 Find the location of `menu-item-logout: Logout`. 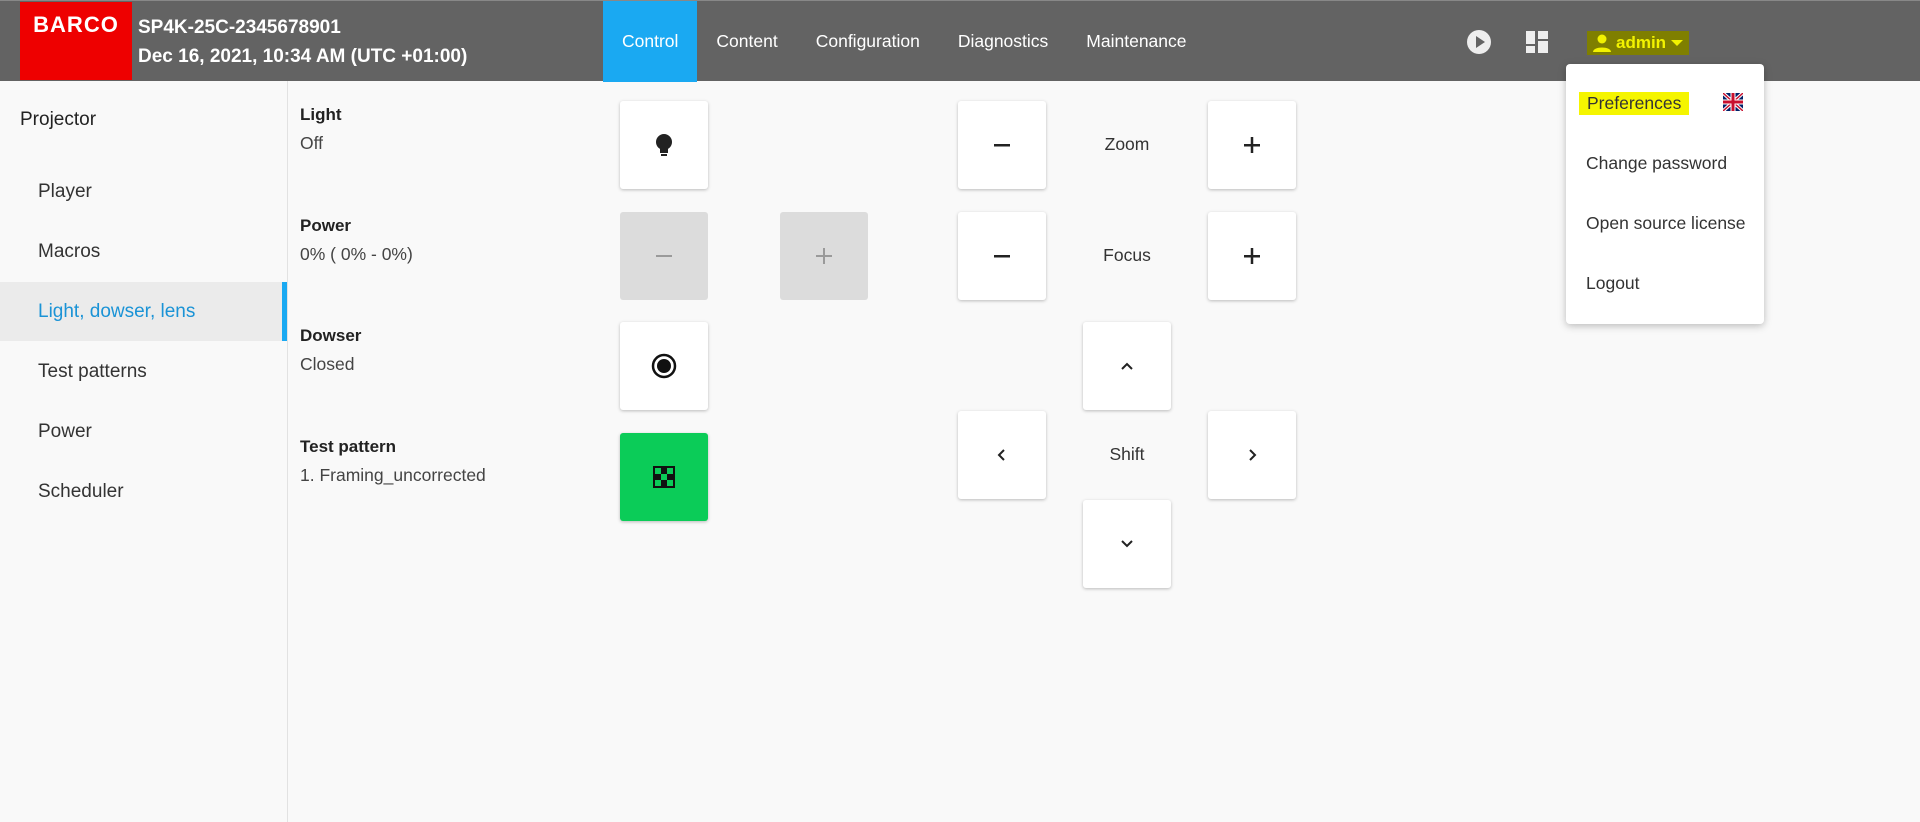

menu-item-logout: Logout is located at coordinates (1613, 283).